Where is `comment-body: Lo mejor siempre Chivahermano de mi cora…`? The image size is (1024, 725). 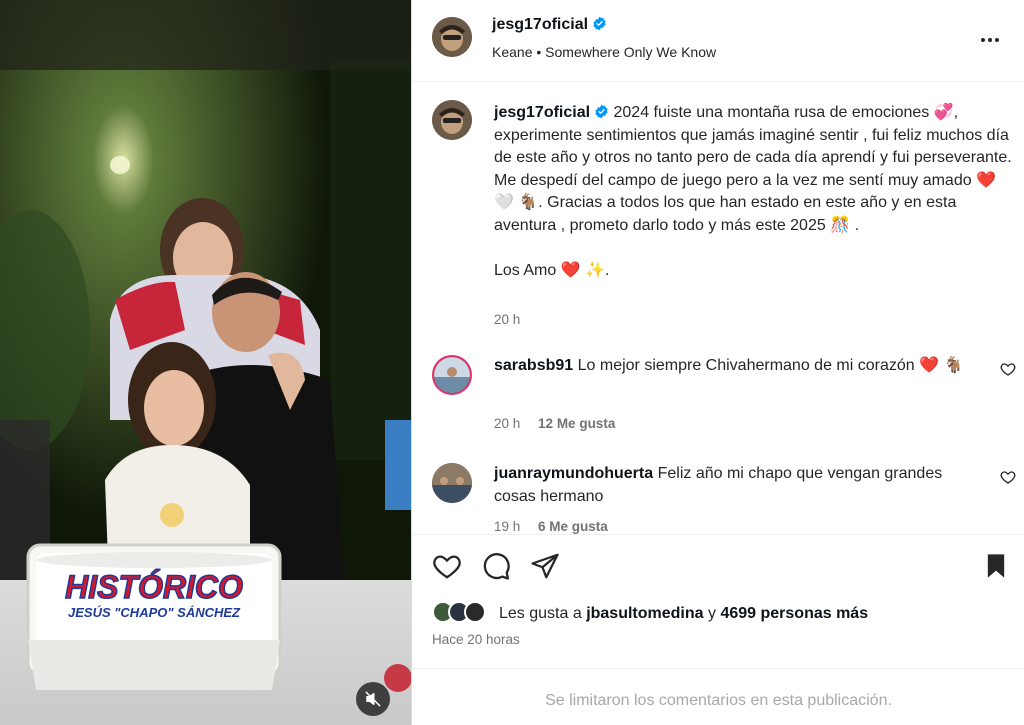 comment-body: Lo mejor siempre Chivahermano de mi cora… is located at coordinates (770, 365).